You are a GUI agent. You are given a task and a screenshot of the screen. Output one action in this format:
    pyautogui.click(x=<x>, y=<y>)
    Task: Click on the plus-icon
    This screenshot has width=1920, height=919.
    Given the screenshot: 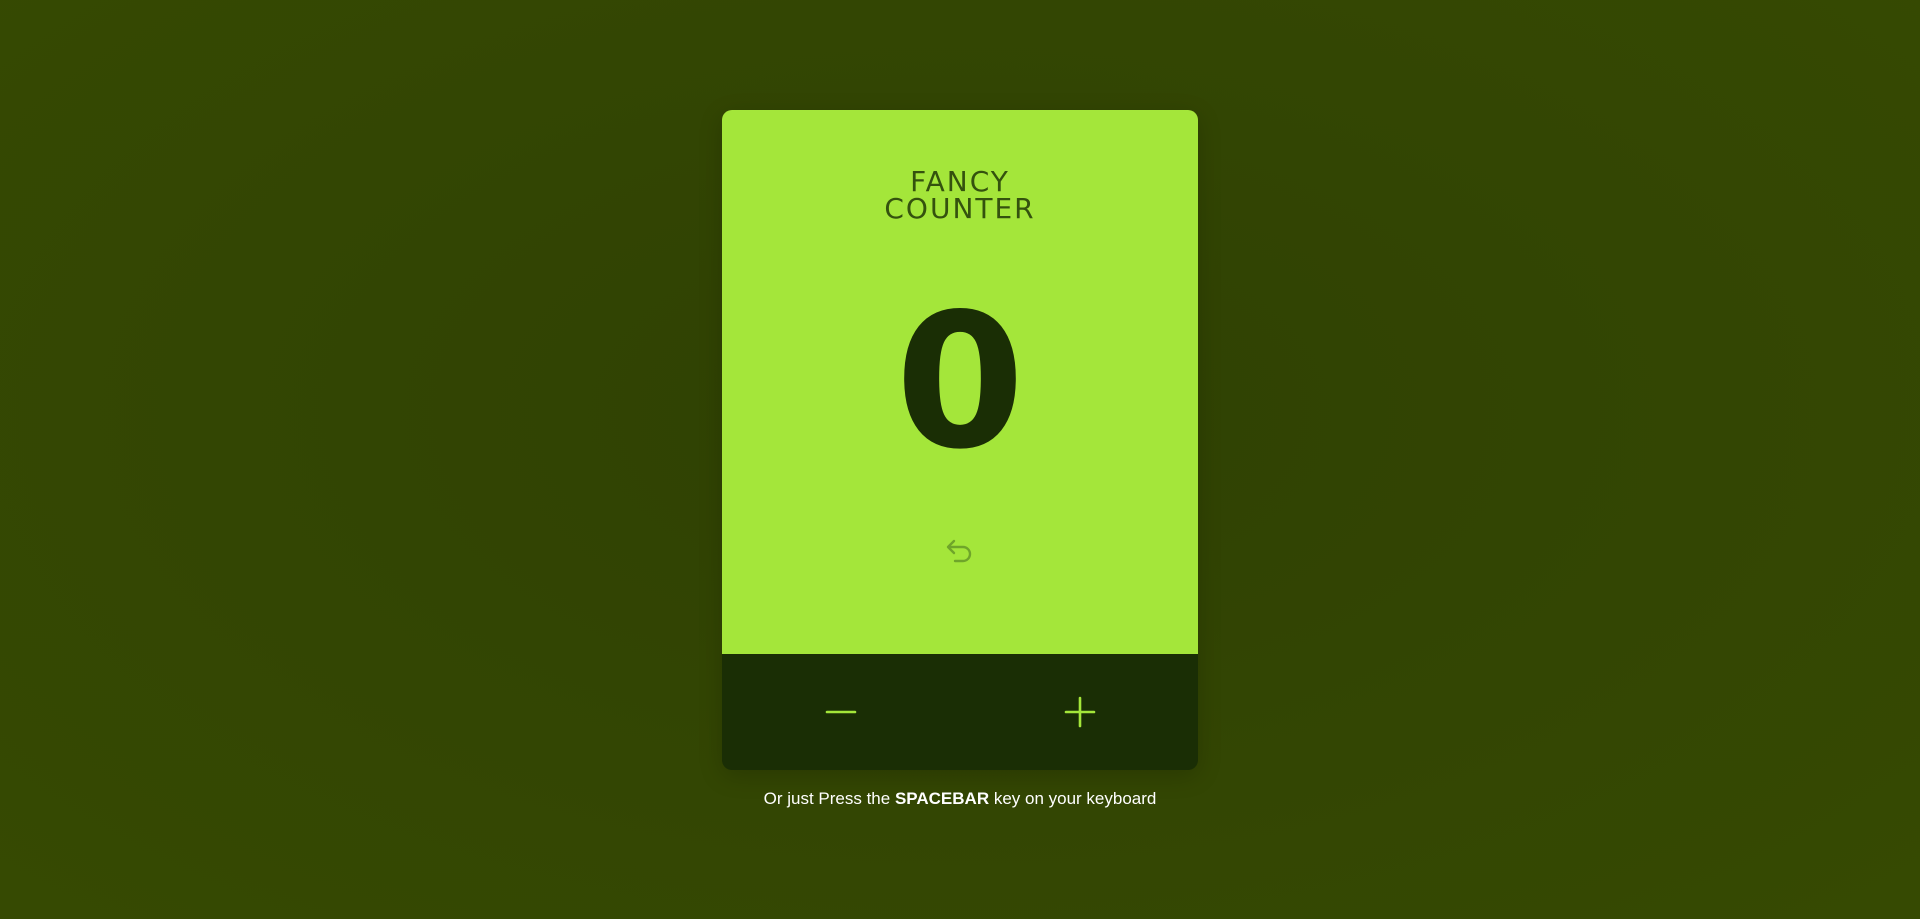 What is the action you would take?
    pyautogui.click(x=1080, y=712)
    